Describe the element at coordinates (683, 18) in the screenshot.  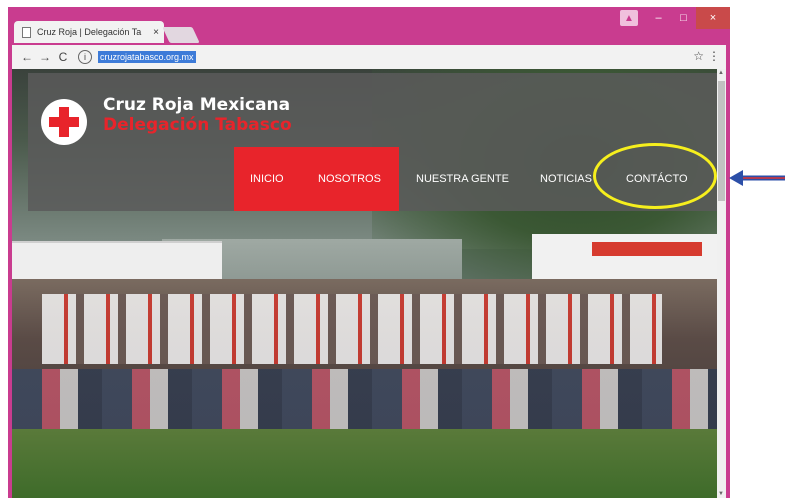
I see `maximize-button: □` at that location.